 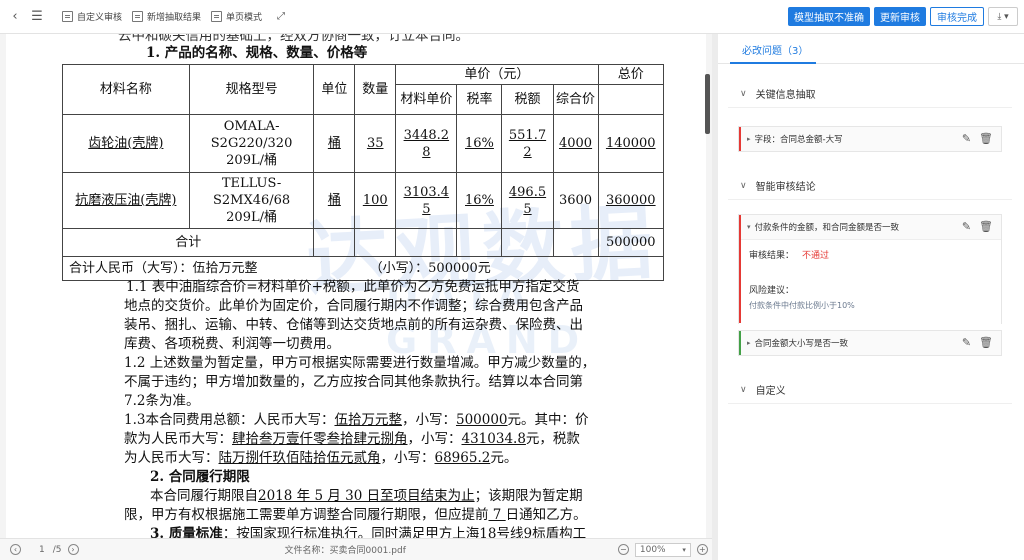 I want to click on para-1-1b: 地点的交货价。此单价为固定价，合同履行期内不作调整；综合费用包含产品, so click(x=353, y=306).